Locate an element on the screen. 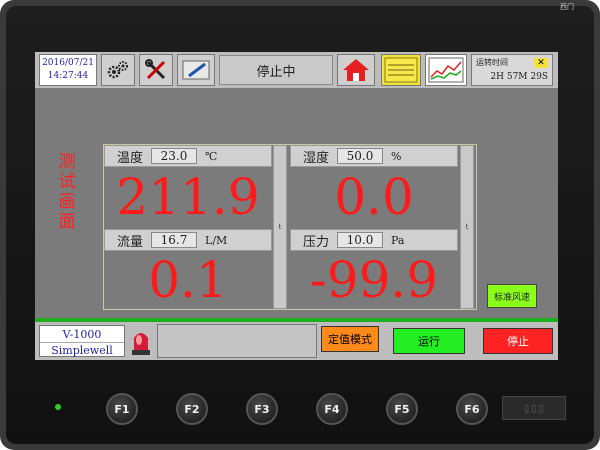 The width and height of the screenshot is (600, 450). data-record-button is located at coordinates (401, 70).